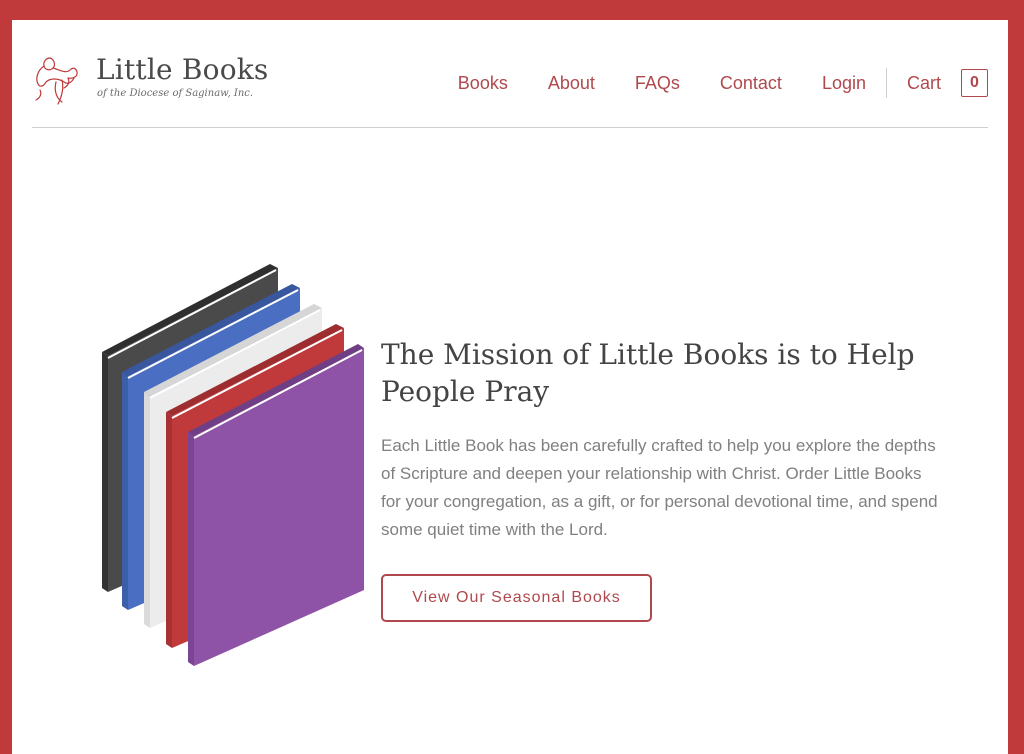 This screenshot has height=754, width=1024. I want to click on nav-link-books: Books, so click(483, 83).